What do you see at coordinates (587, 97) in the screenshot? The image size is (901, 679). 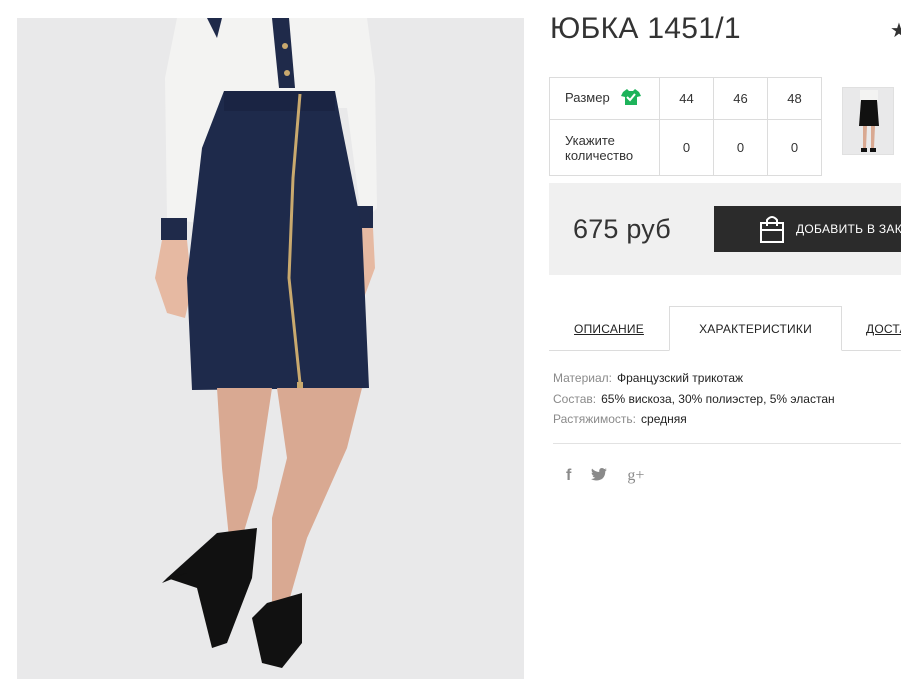 I see `size-label: Размер` at bounding box center [587, 97].